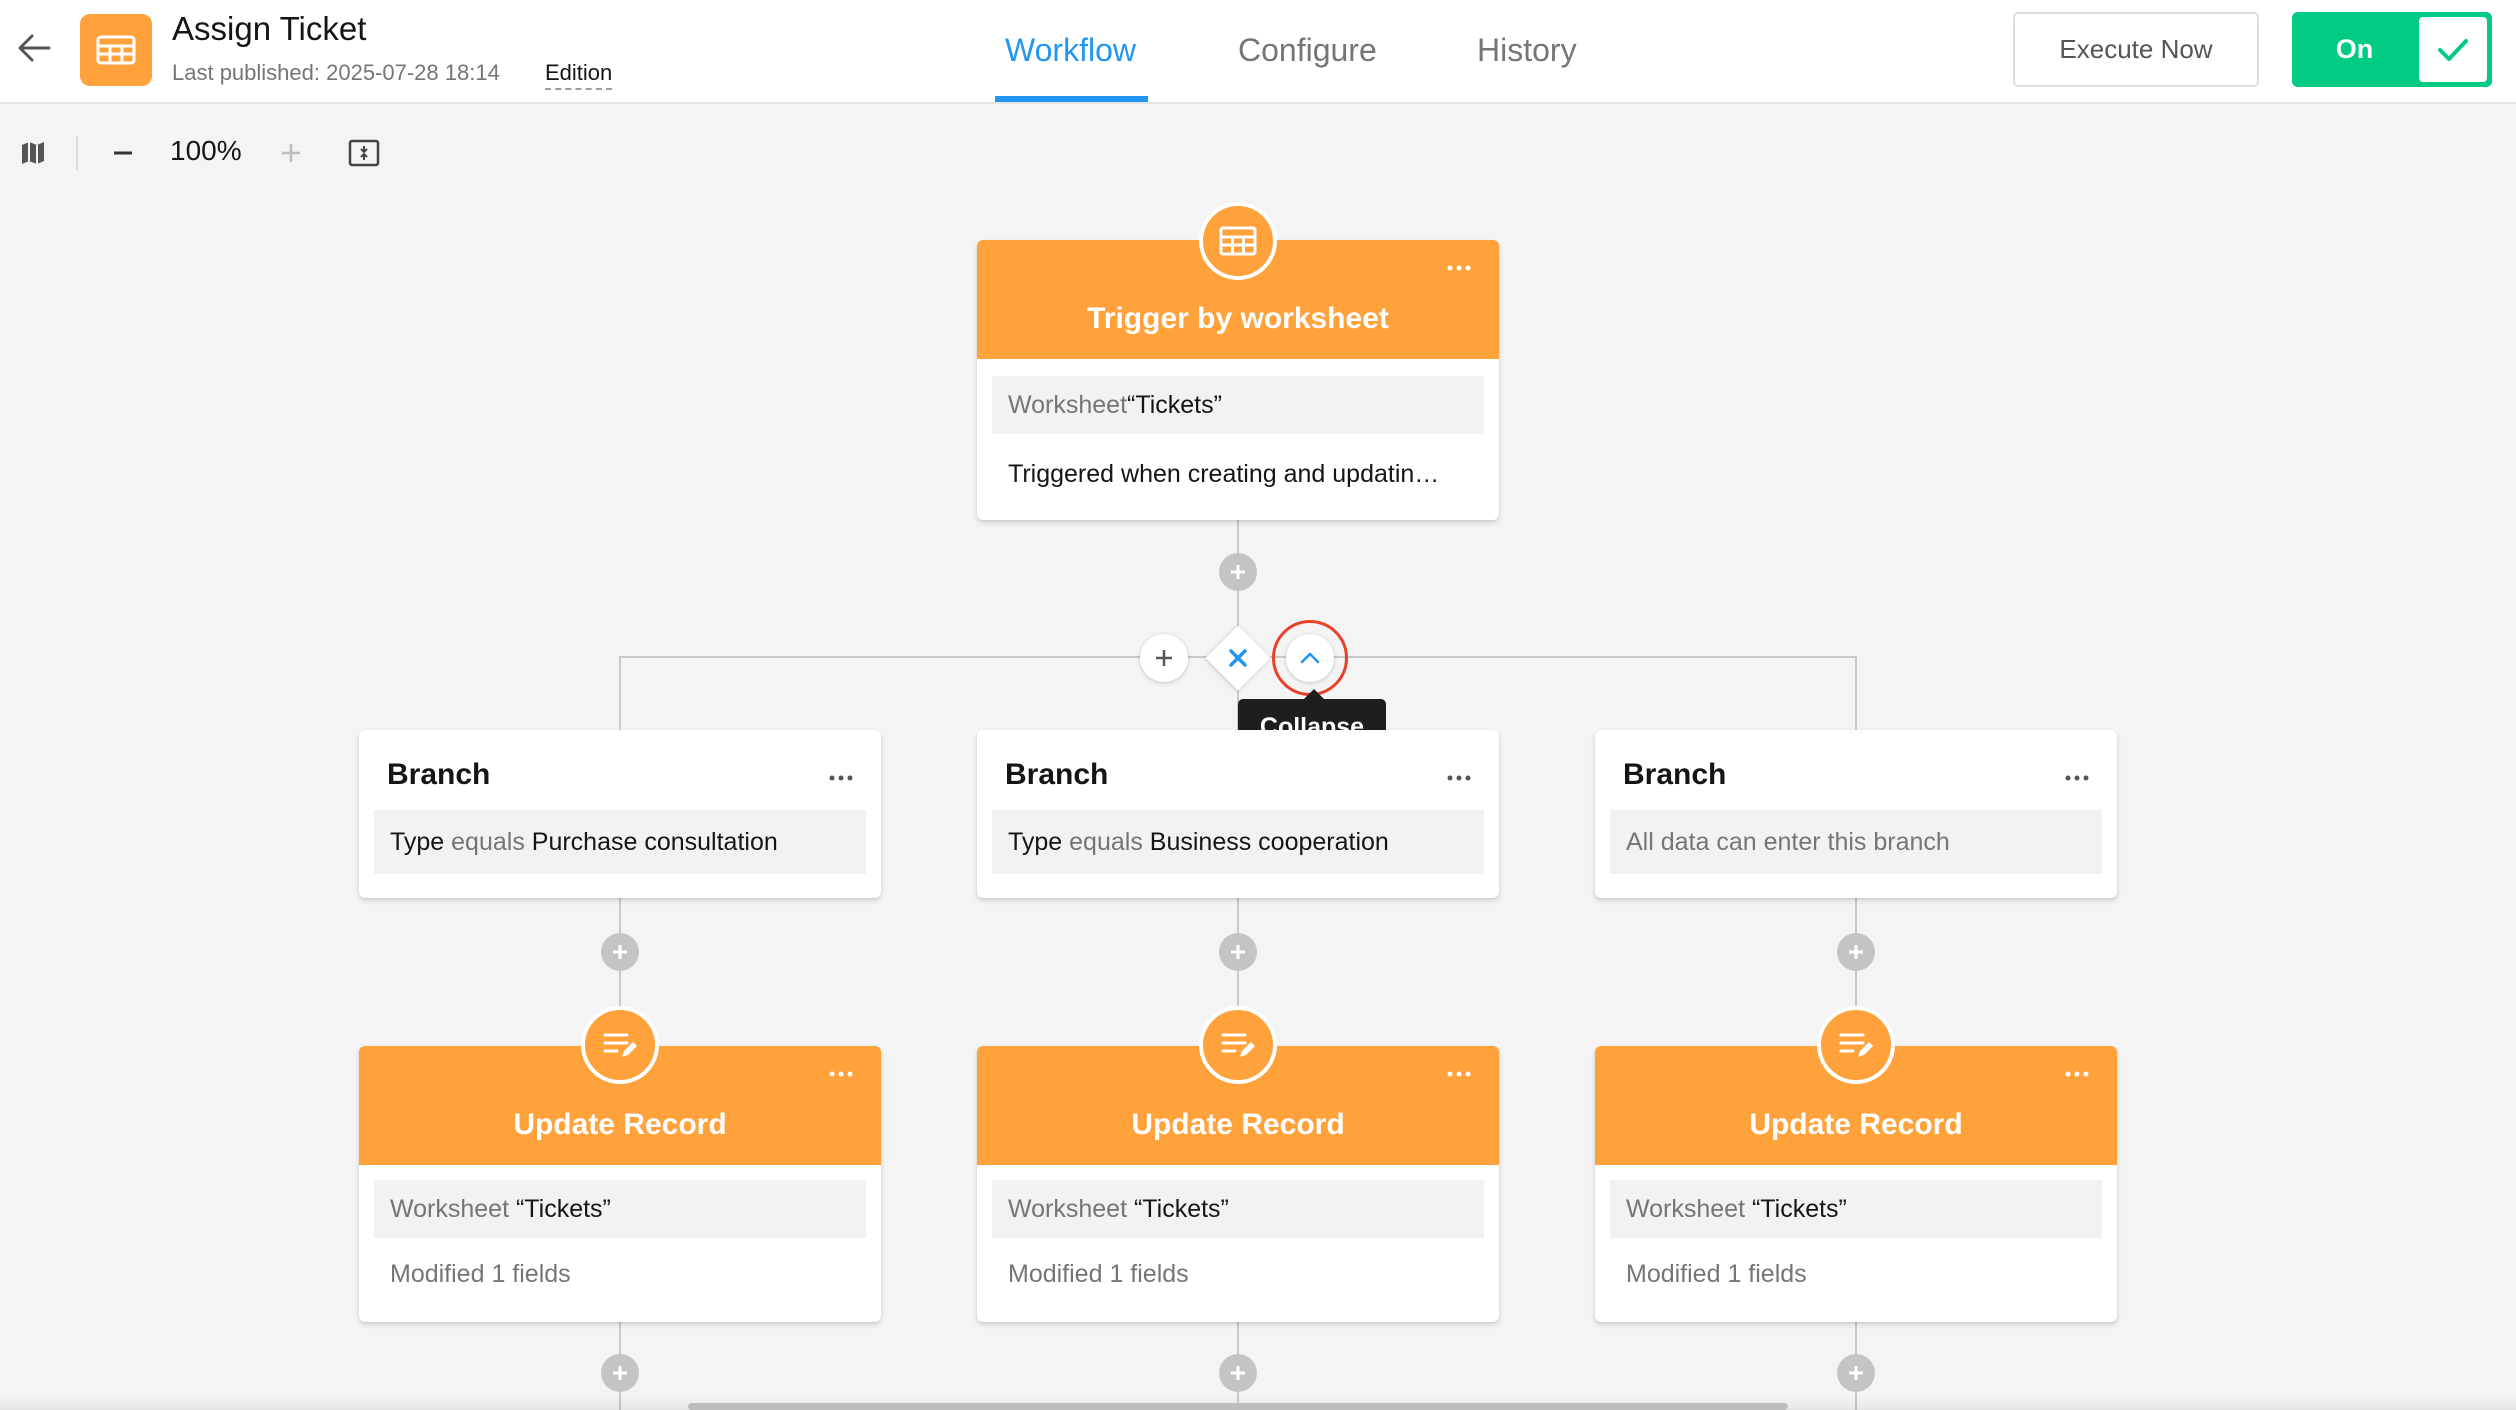 Image resolution: width=2516 pixels, height=1410 pixels. What do you see at coordinates (654, 841) in the screenshot?
I see `condition-value: Purchase consultation` at bounding box center [654, 841].